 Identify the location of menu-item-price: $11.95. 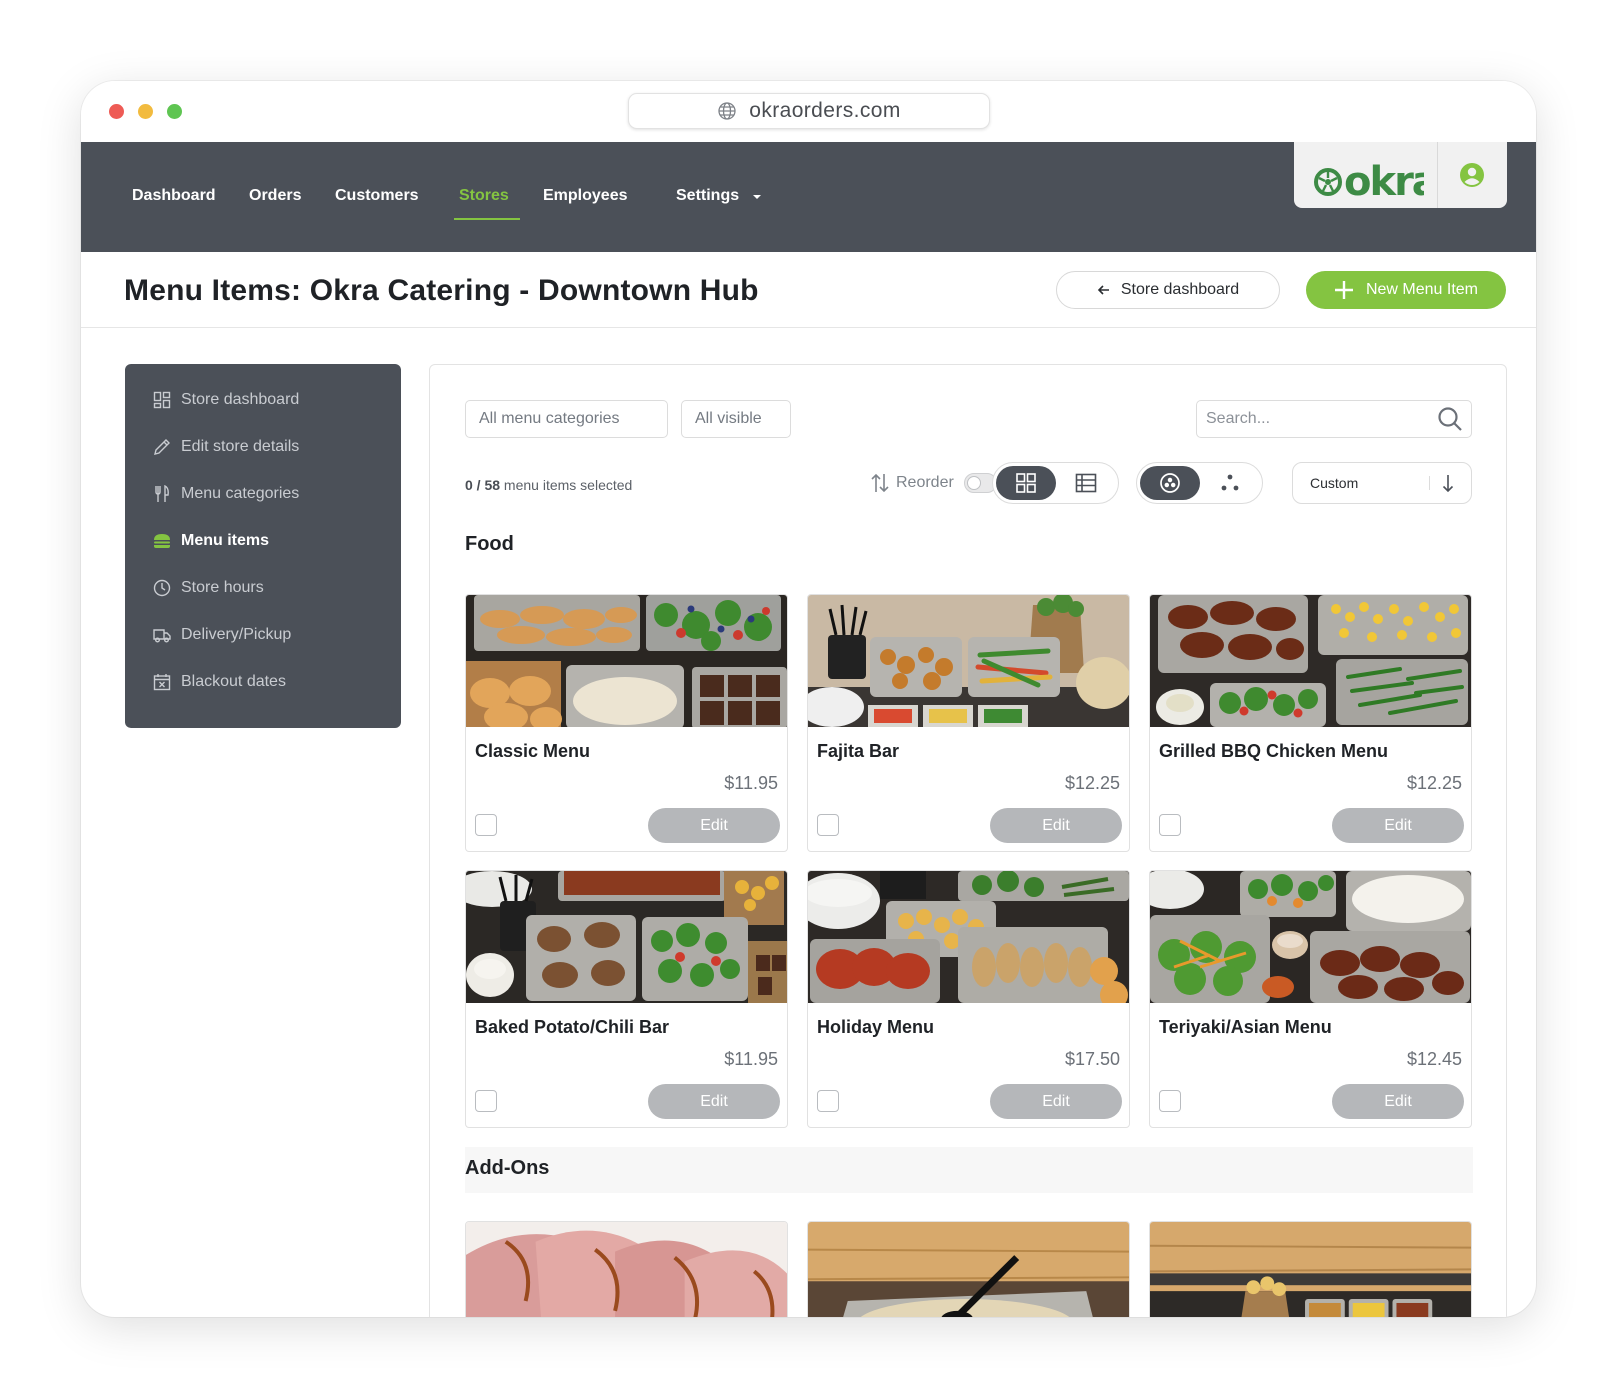
(751, 1059).